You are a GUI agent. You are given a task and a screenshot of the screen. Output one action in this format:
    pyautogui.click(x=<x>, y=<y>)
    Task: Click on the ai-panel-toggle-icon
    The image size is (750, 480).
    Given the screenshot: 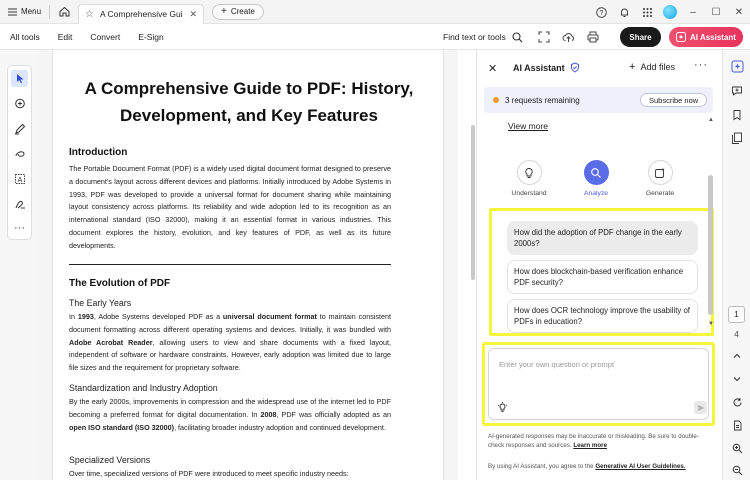 What is the action you would take?
    pyautogui.click(x=737, y=66)
    